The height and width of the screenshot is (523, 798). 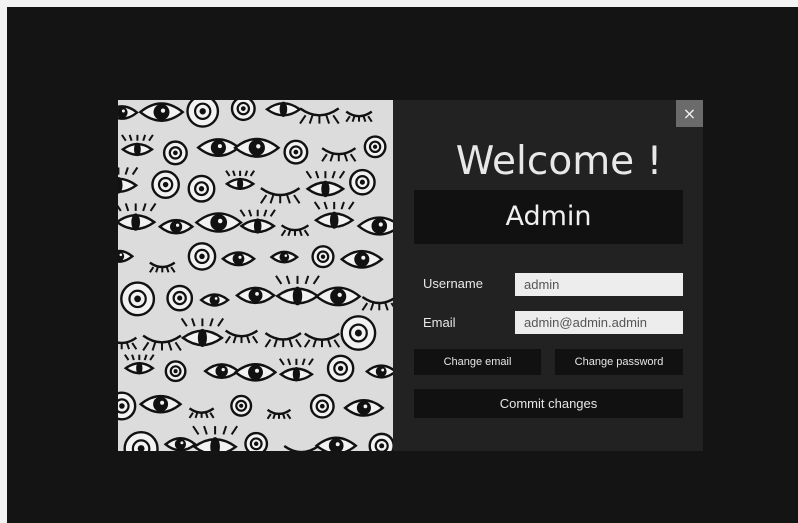 I want to click on commit-changes-button: Commit changes, so click(x=548, y=403).